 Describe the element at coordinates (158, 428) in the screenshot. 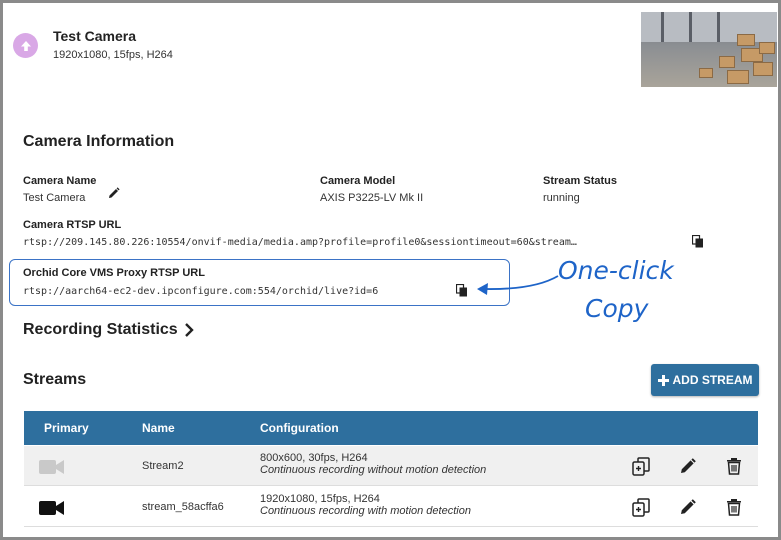

I see `column-name: Name` at that location.